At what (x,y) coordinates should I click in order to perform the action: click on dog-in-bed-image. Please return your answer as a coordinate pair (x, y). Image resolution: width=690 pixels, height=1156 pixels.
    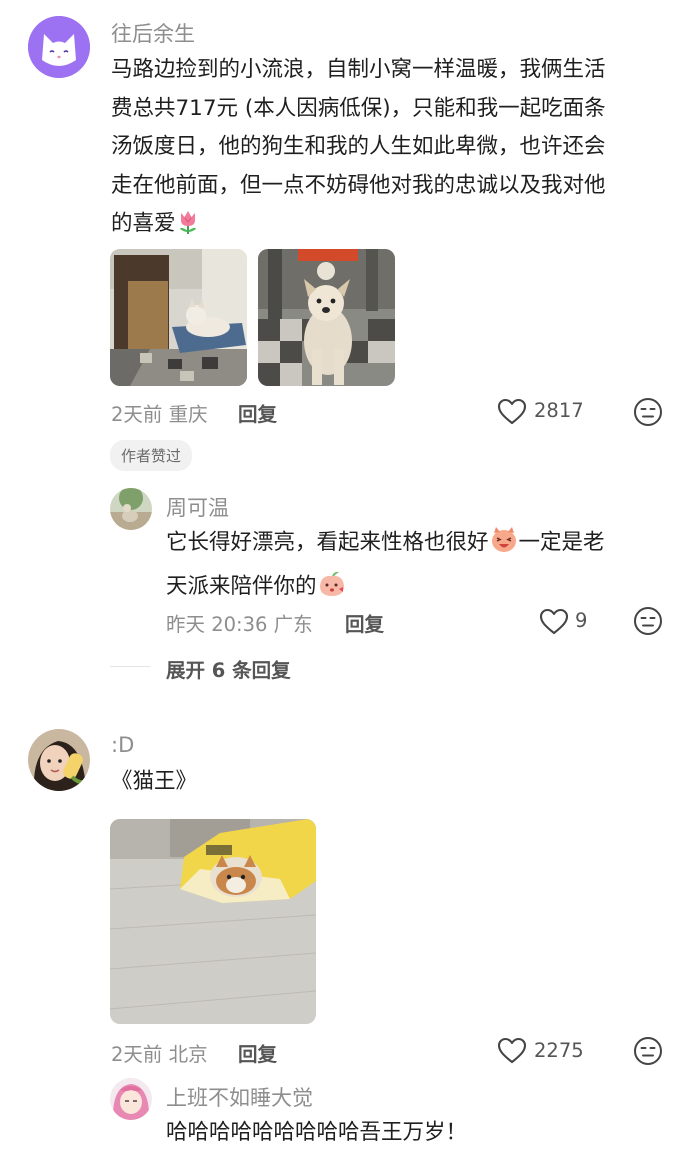
    Looking at the image, I should click on (178, 317).